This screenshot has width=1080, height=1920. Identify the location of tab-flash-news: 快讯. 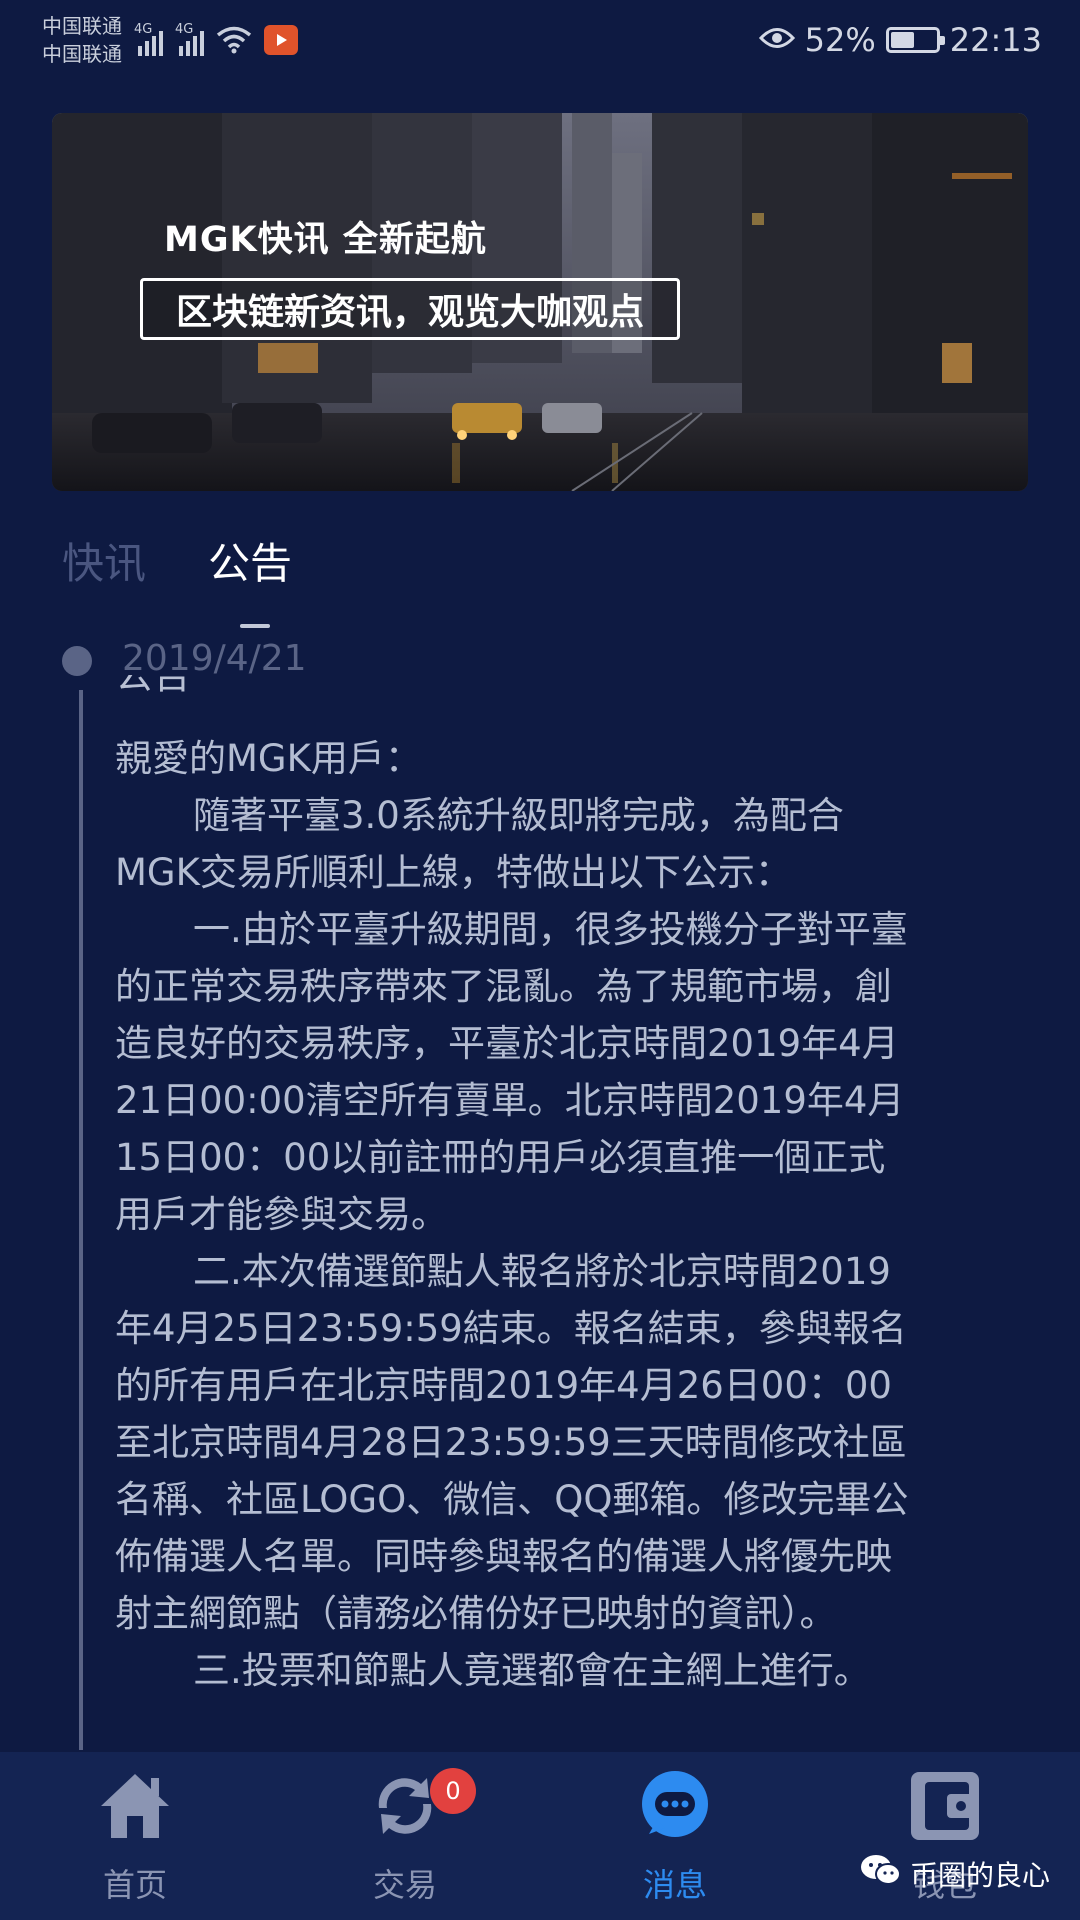
(104, 560).